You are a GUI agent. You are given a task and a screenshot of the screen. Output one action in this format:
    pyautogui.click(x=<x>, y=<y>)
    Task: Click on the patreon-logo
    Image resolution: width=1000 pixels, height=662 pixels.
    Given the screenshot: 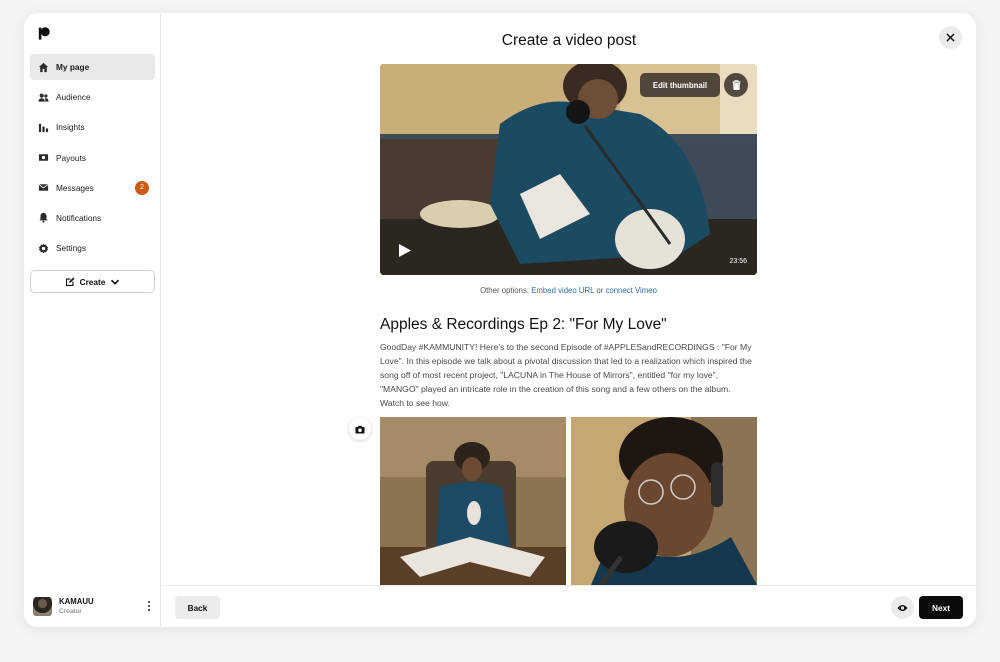 What is the action you would take?
    pyautogui.click(x=44, y=33)
    